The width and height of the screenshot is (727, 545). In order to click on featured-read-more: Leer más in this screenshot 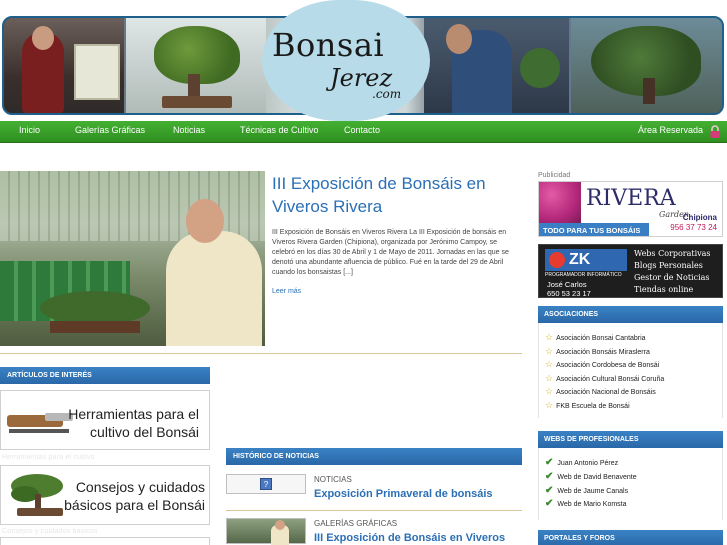, I will do `click(286, 291)`.